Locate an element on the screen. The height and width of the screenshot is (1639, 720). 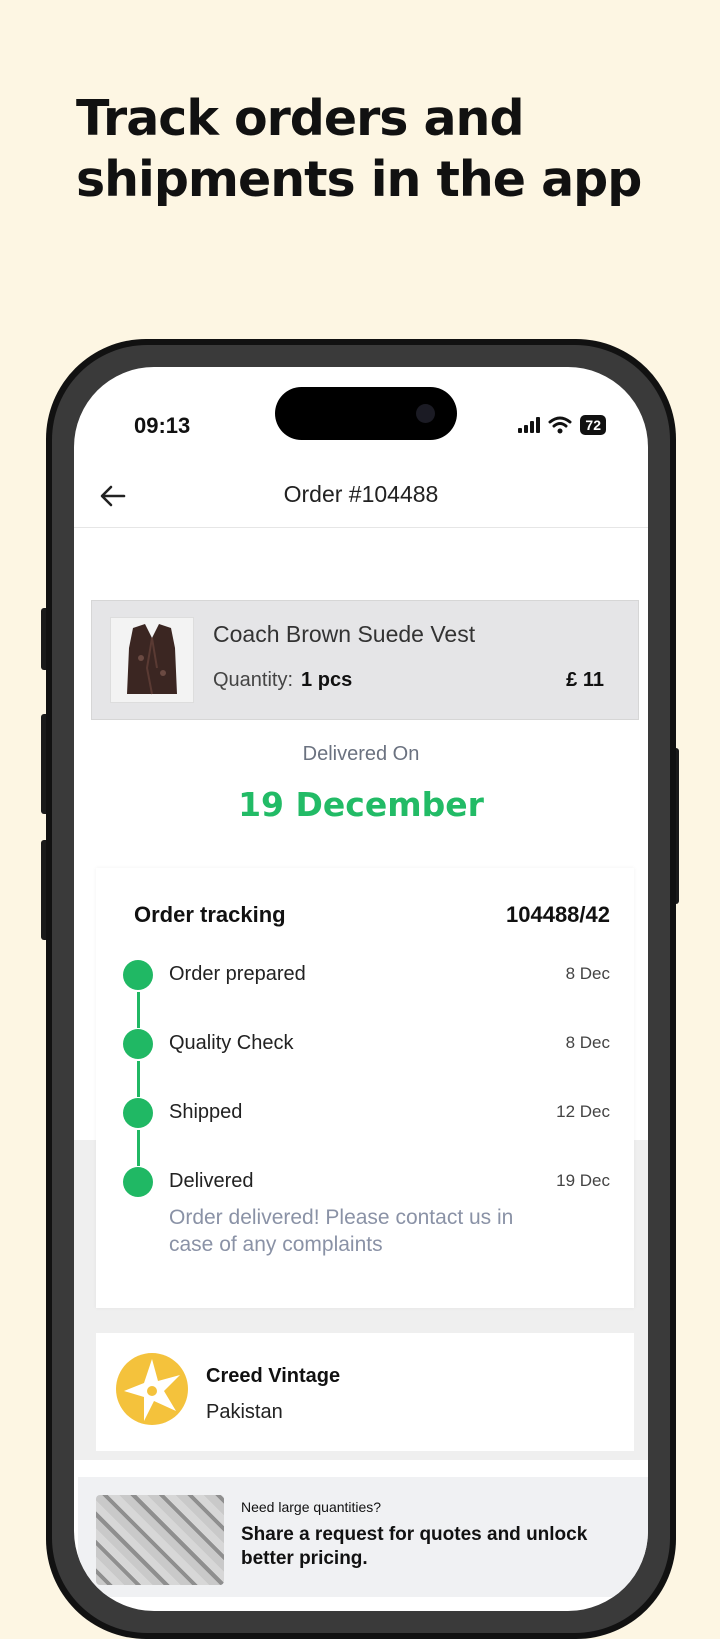
product-name: Coach Brown Suede Vest is located at coordinates (344, 634).